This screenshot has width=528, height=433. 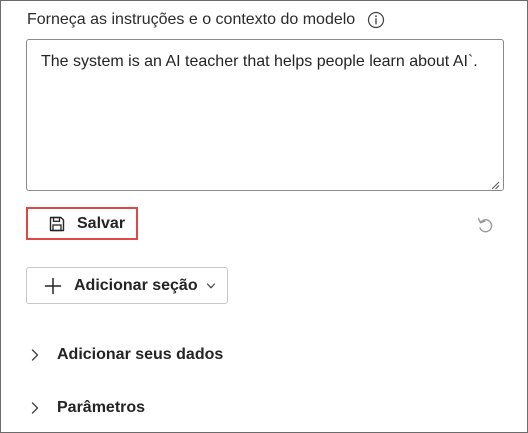 I want to click on save-button: Salvar, so click(x=82, y=223).